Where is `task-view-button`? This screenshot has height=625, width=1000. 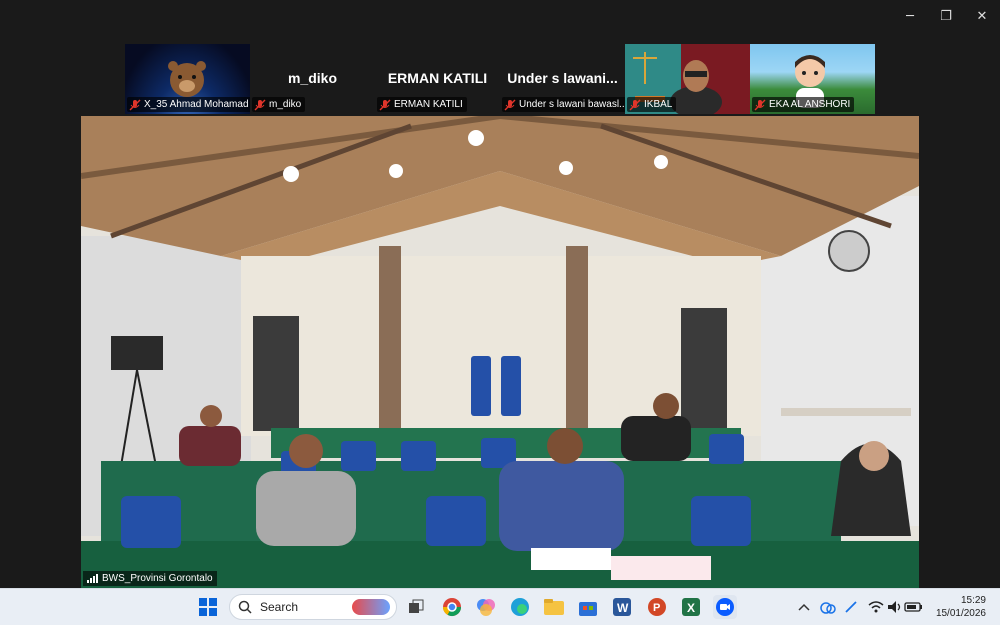
task-view-button is located at coordinates (416, 607).